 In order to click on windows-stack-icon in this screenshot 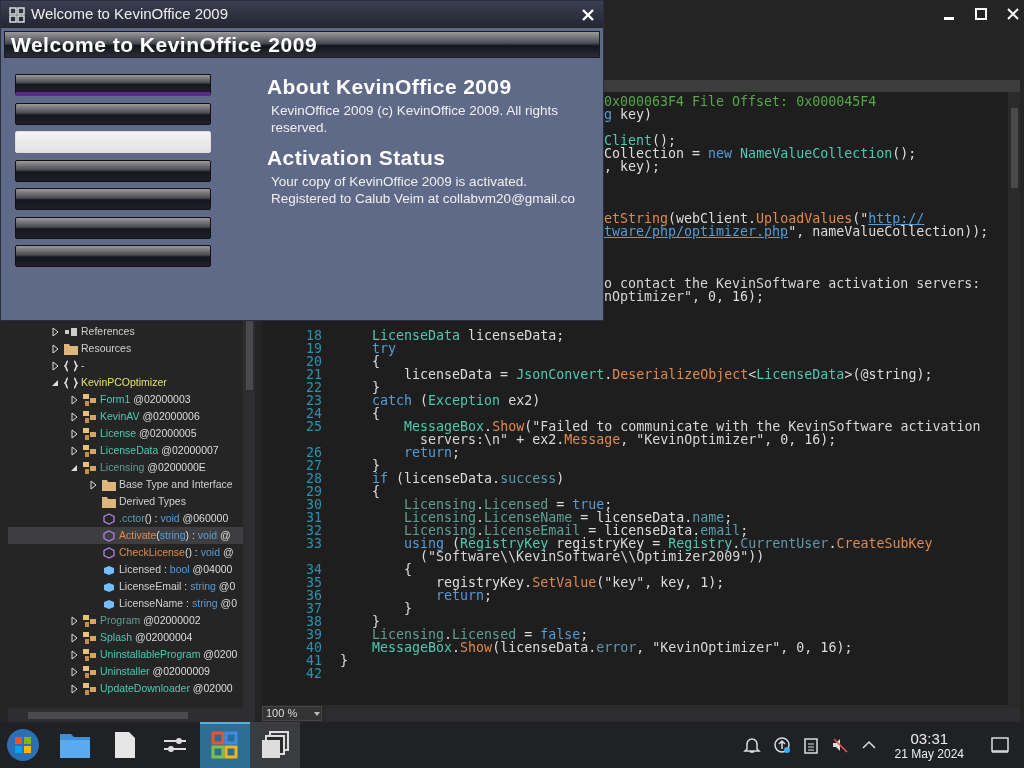, I will do `click(275, 745)`.